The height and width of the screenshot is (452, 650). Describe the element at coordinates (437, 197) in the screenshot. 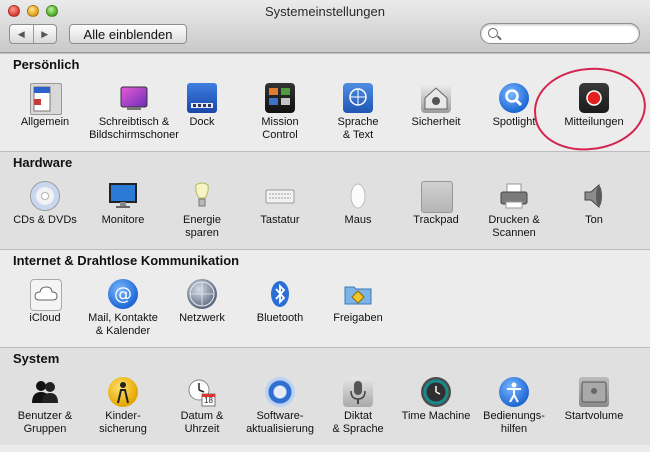

I see `trackpad-icon` at that location.